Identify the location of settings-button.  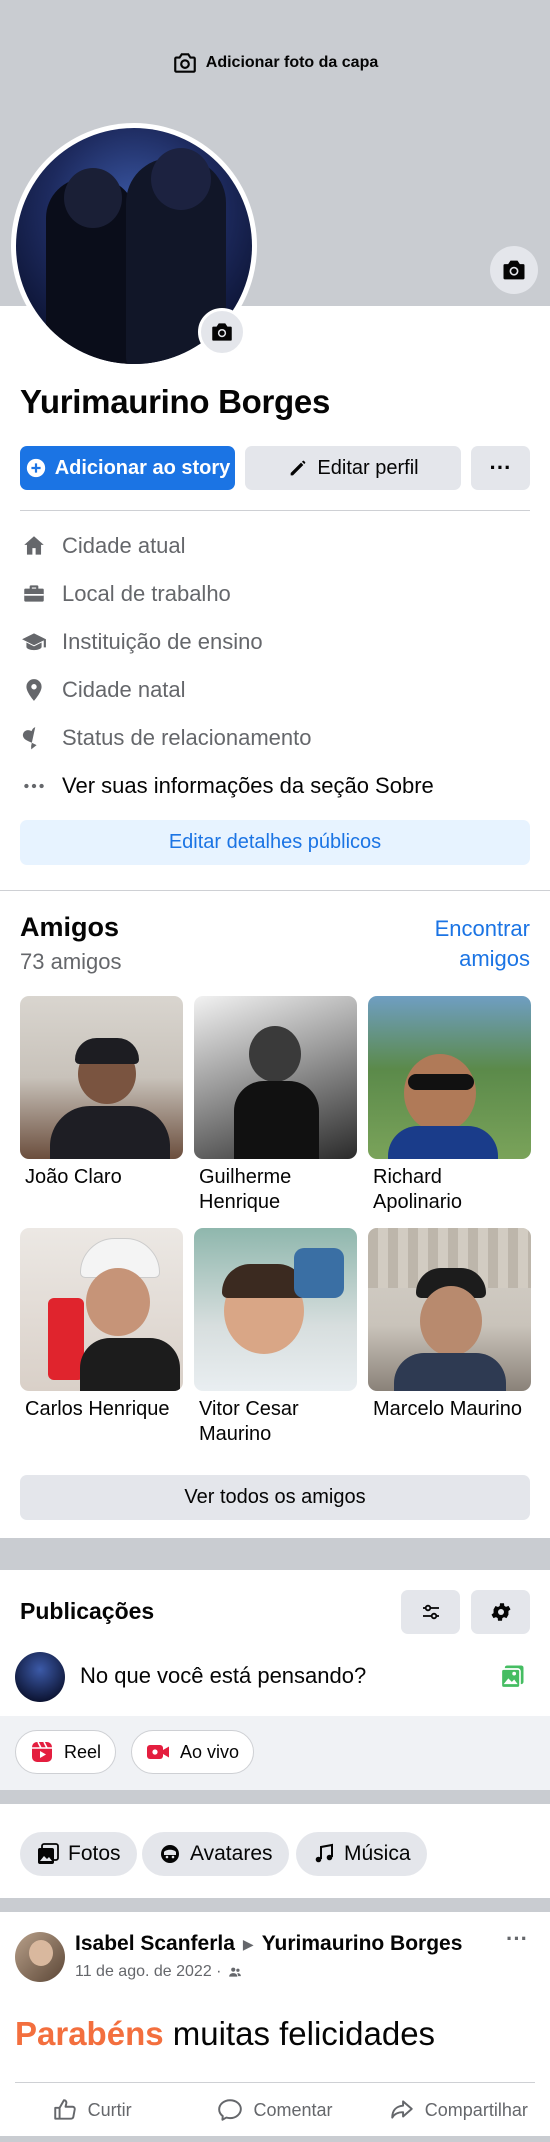
(500, 1612).